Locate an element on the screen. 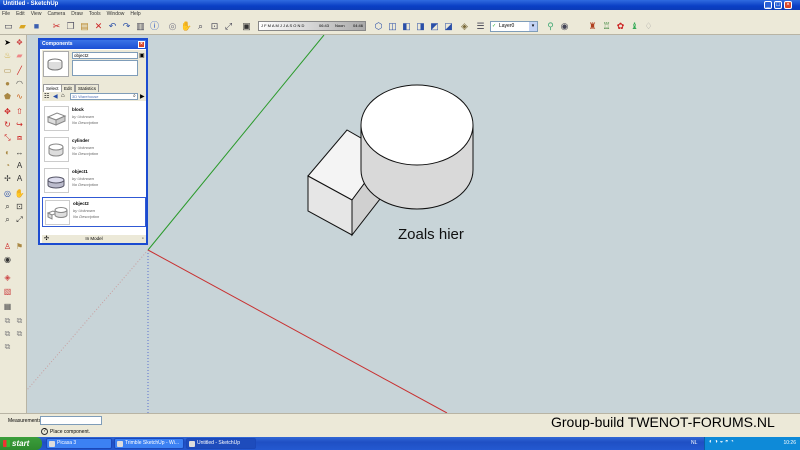 This screenshot has width=800, height=450. front-view-icon: ◧ is located at coordinates (406, 26).